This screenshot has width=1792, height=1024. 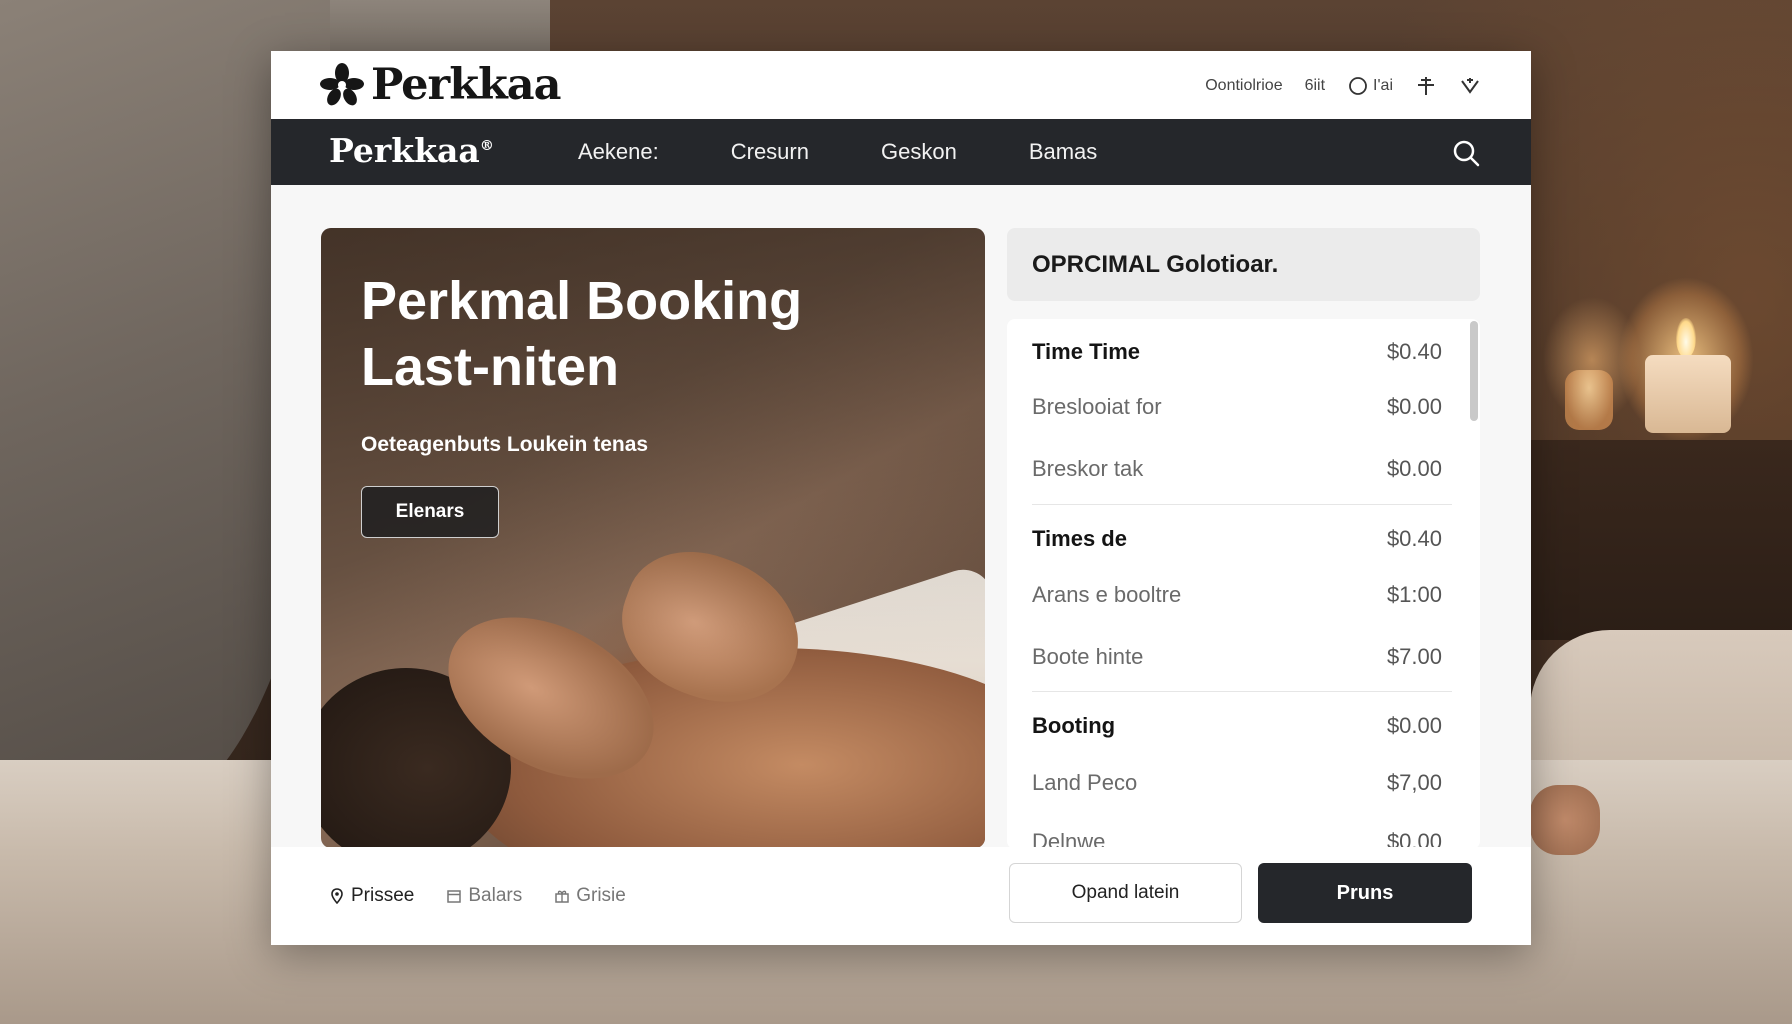 I want to click on hero-cta-button: Elenars, so click(x=430, y=512).